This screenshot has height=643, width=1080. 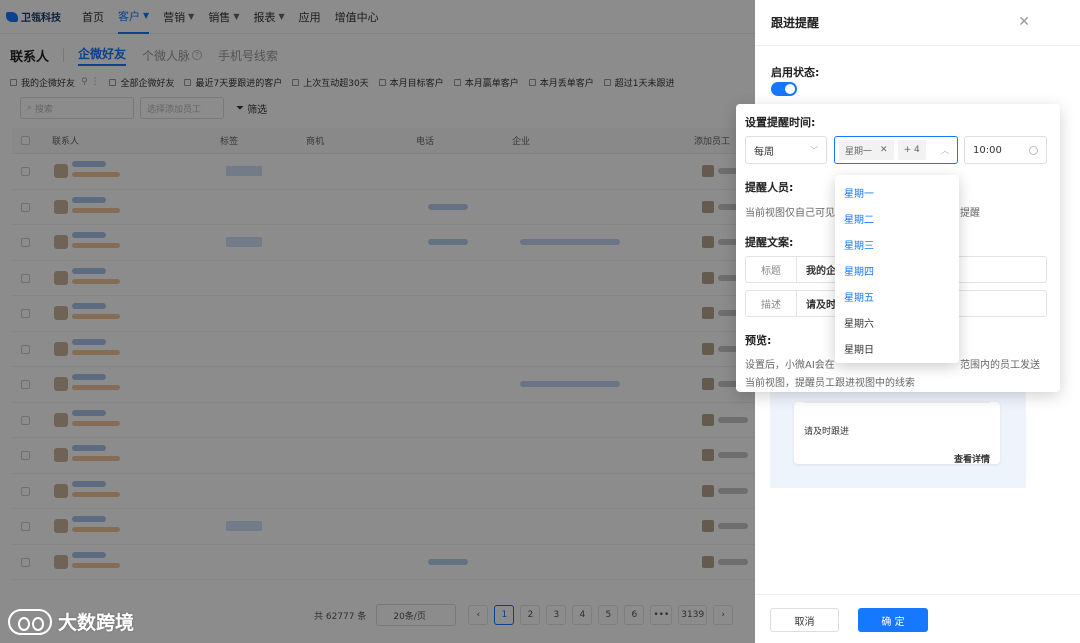 What do you see at coordinates (804, 620) in the screenshot?
I see `cancel-button: 取消` at bounding box center [804, 620].